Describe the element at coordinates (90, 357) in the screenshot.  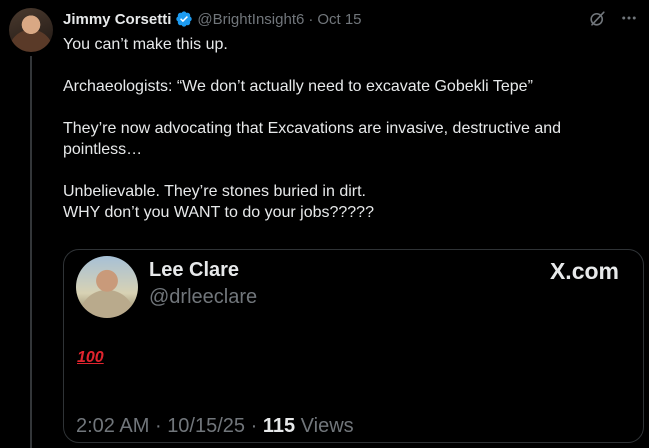
I see `hundred-points-emoji: 100` at that location.